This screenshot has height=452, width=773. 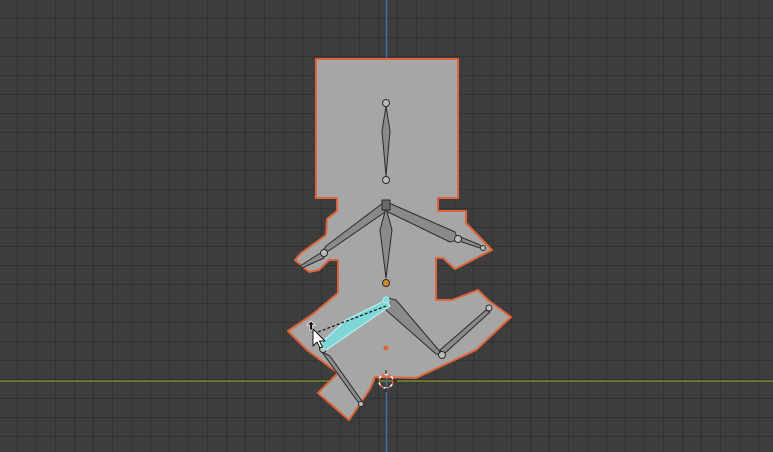 What do you see at coordinates (442, 355) in the screenshot?
I see `bone-knee-right-joint` at bounding box center [442, 355].